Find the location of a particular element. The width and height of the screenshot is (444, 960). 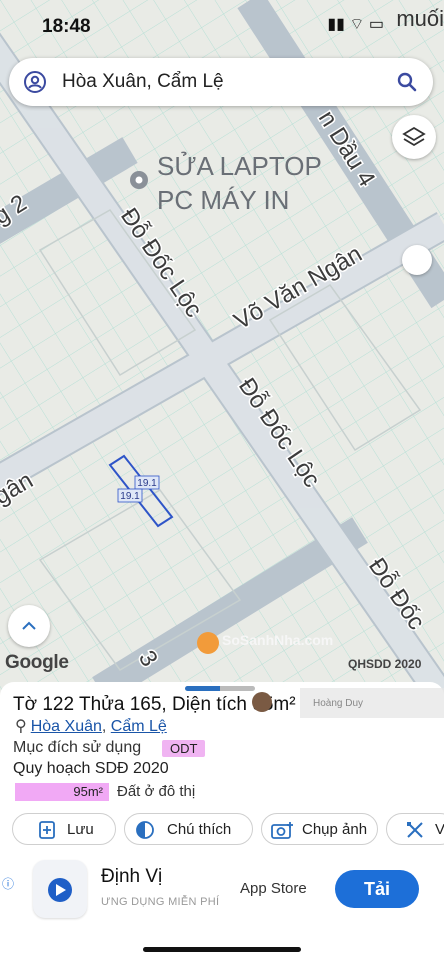

chevron-up-icon is located at coordinates (29, 625).